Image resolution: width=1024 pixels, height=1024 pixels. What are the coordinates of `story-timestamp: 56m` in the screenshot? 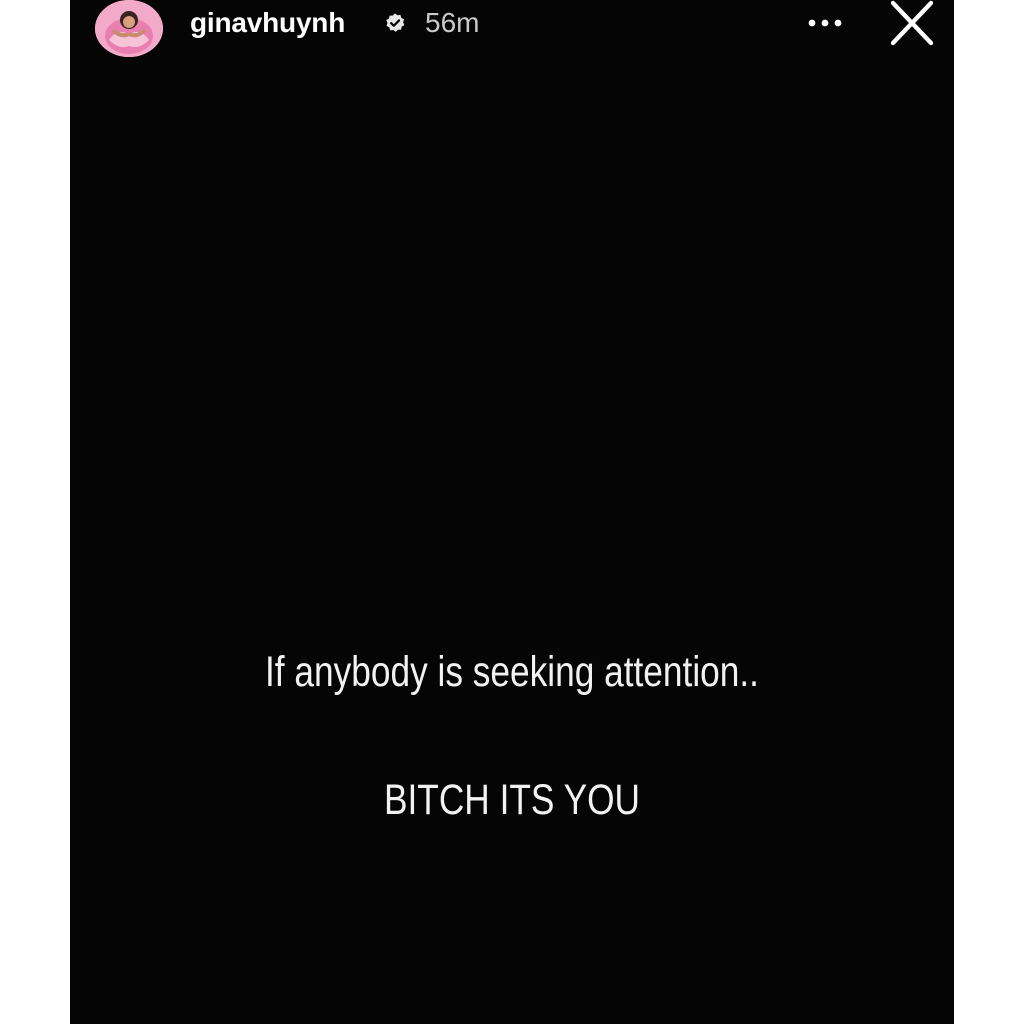 It's located at (452, 22).